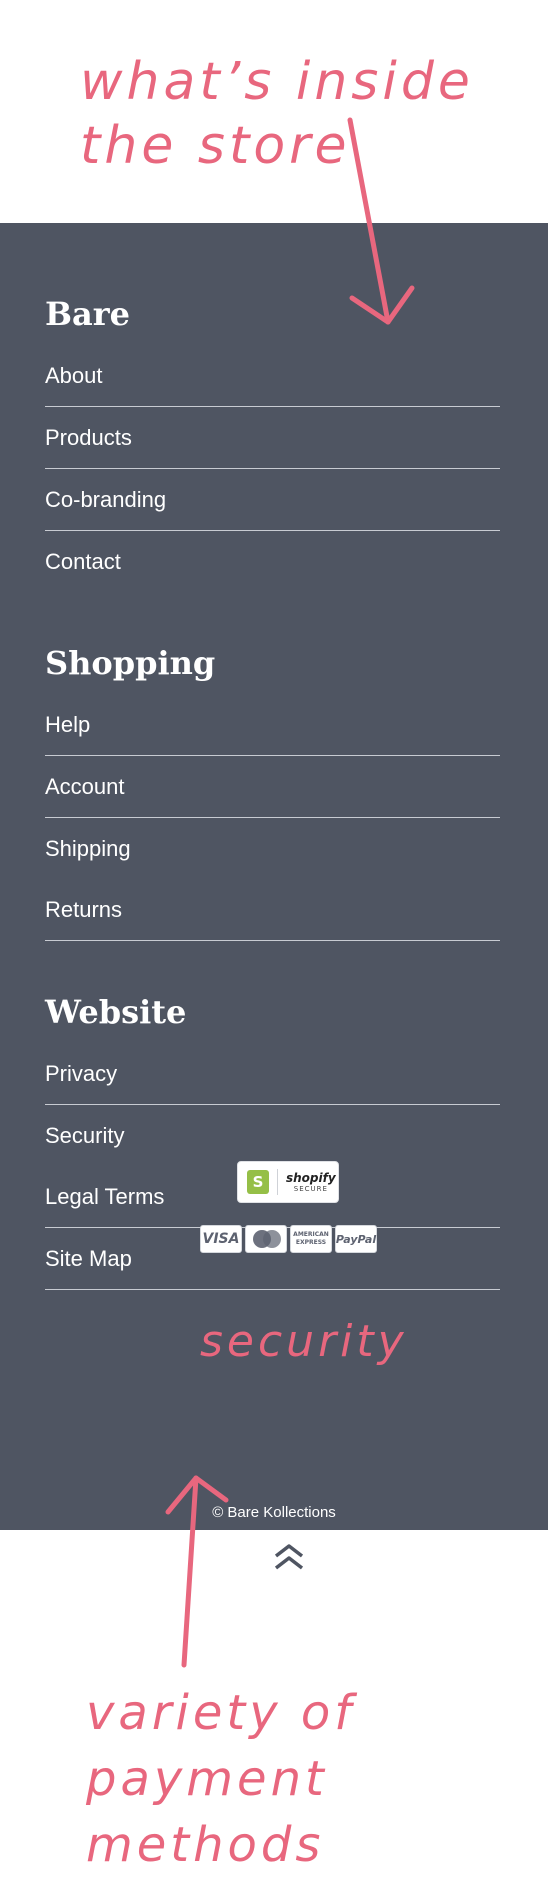  I want to click on badge-divider, so click(277, 1182).